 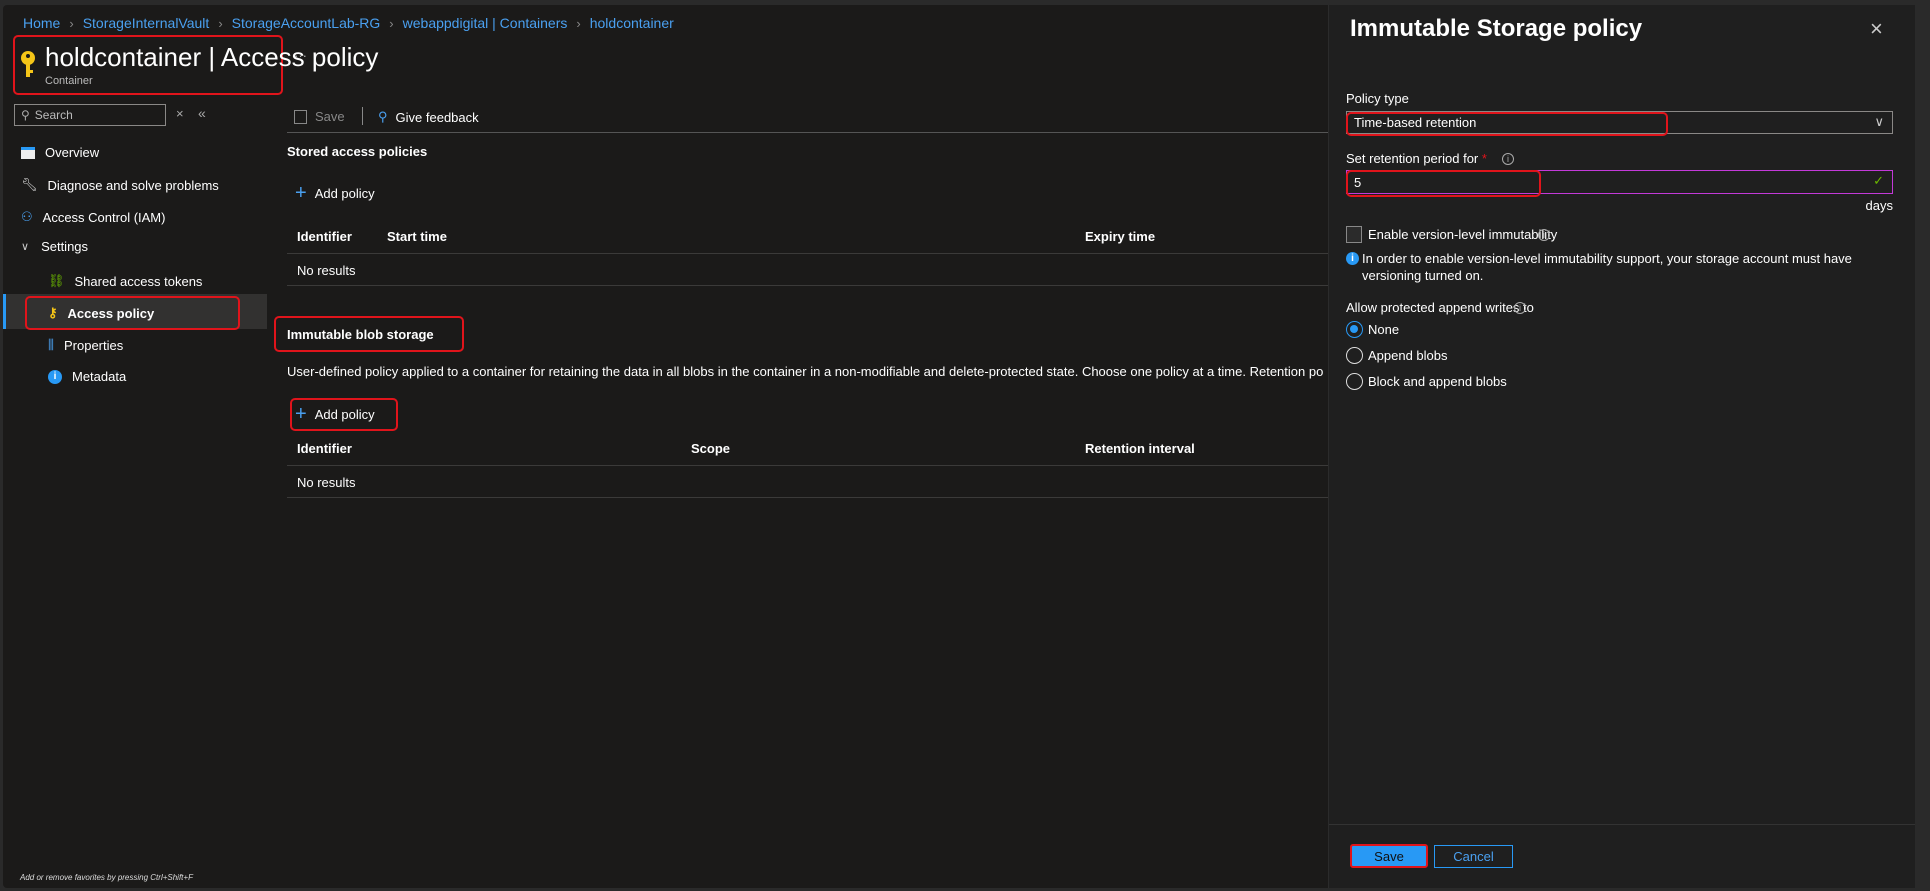 I want to click on version-info-text: versioning turned on., so click(x=1423, y=275).